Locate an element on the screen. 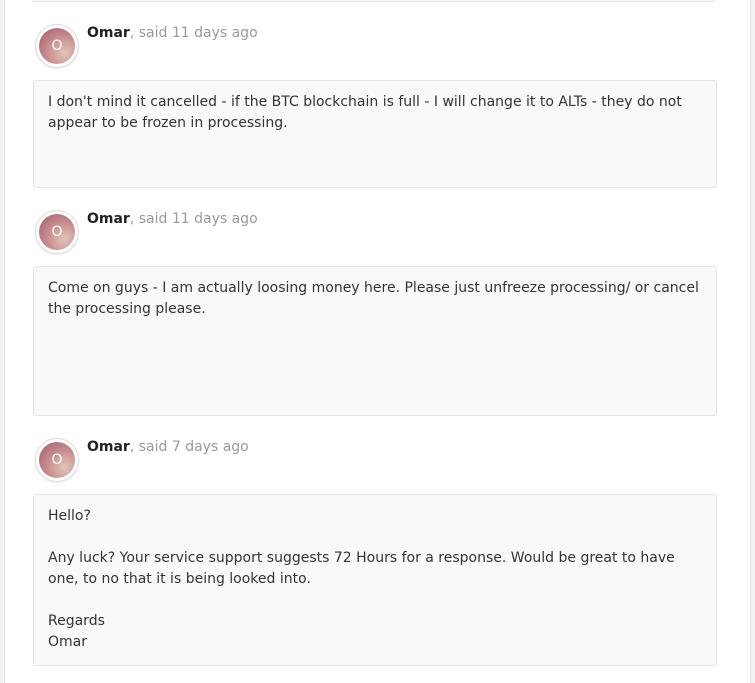 This screenshot has height=683, width=755. comment-text: Regards is located at coordinates (76, 621).